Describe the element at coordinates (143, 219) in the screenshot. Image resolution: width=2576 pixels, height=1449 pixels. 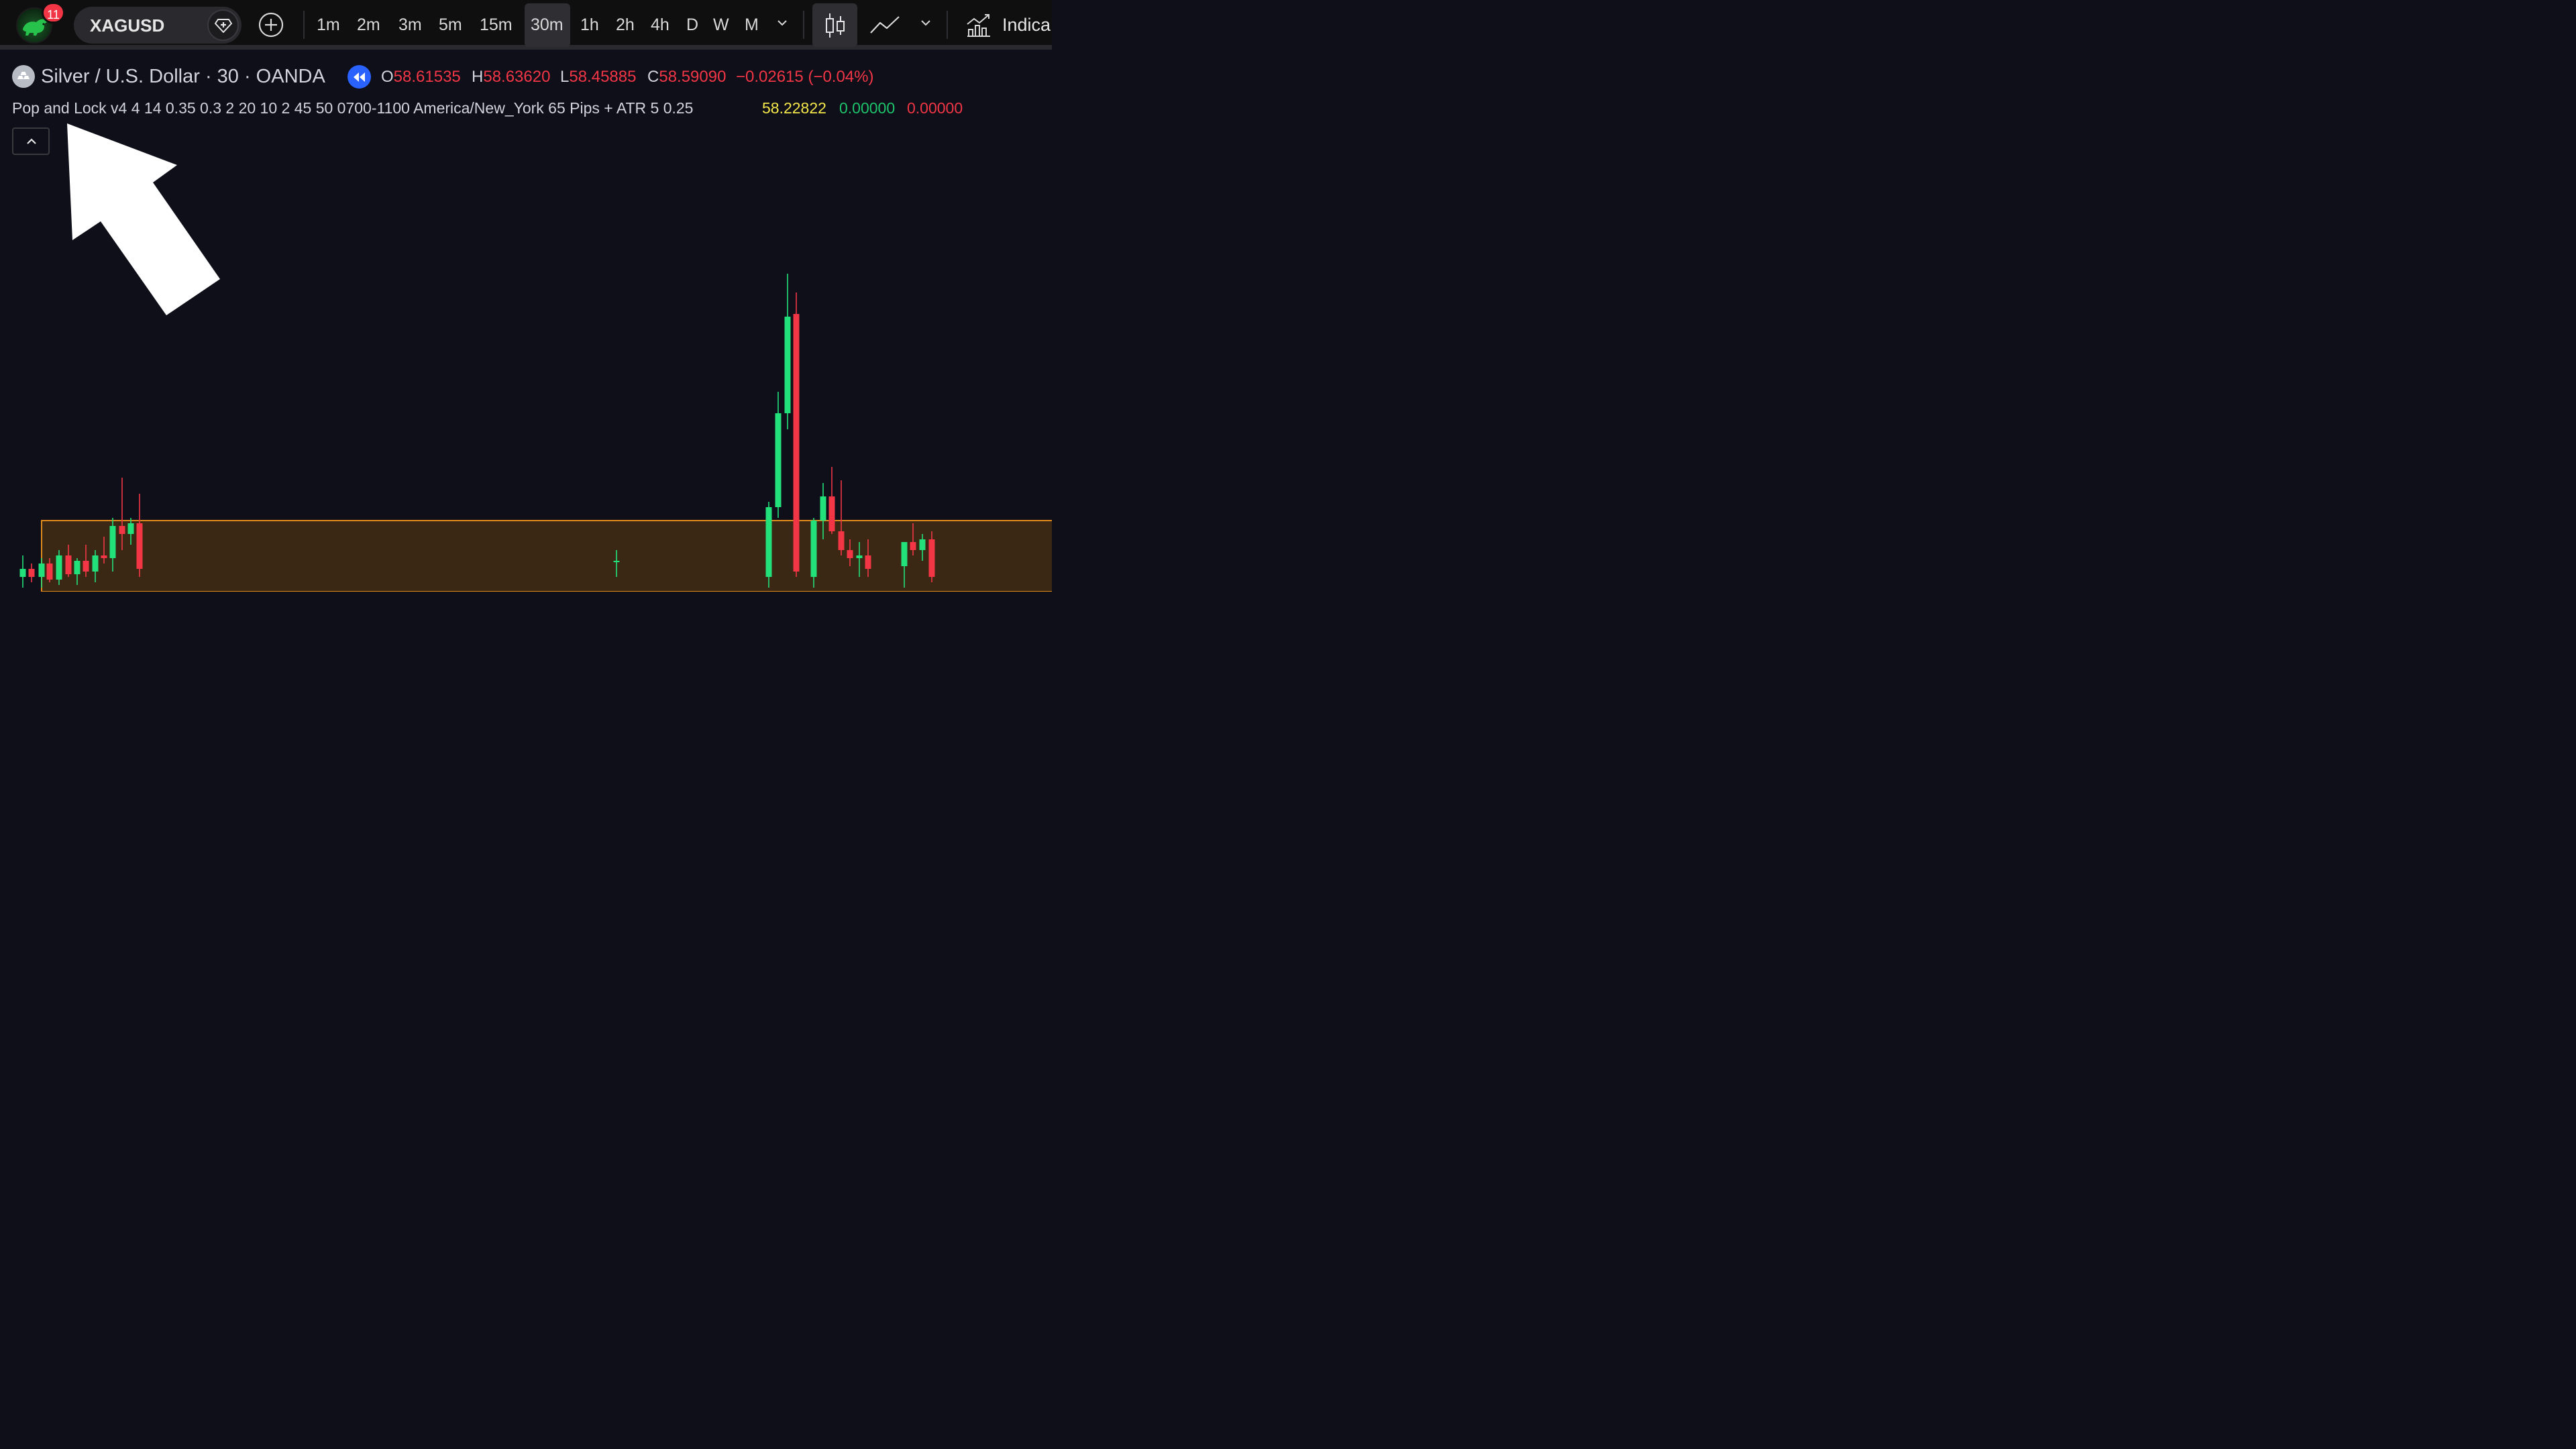
I see `annotation-arrow` at that location.